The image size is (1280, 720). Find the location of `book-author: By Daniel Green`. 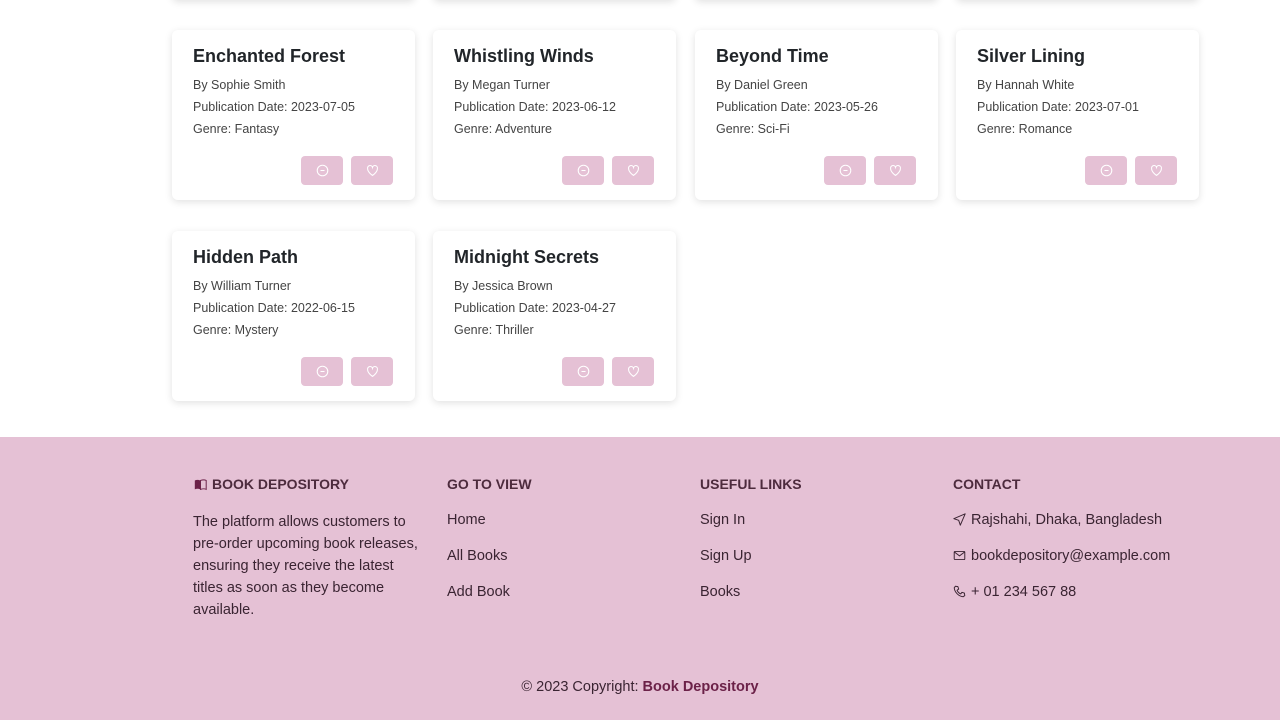

book-author: By Daniel Green is located at coordinates (762, 85).